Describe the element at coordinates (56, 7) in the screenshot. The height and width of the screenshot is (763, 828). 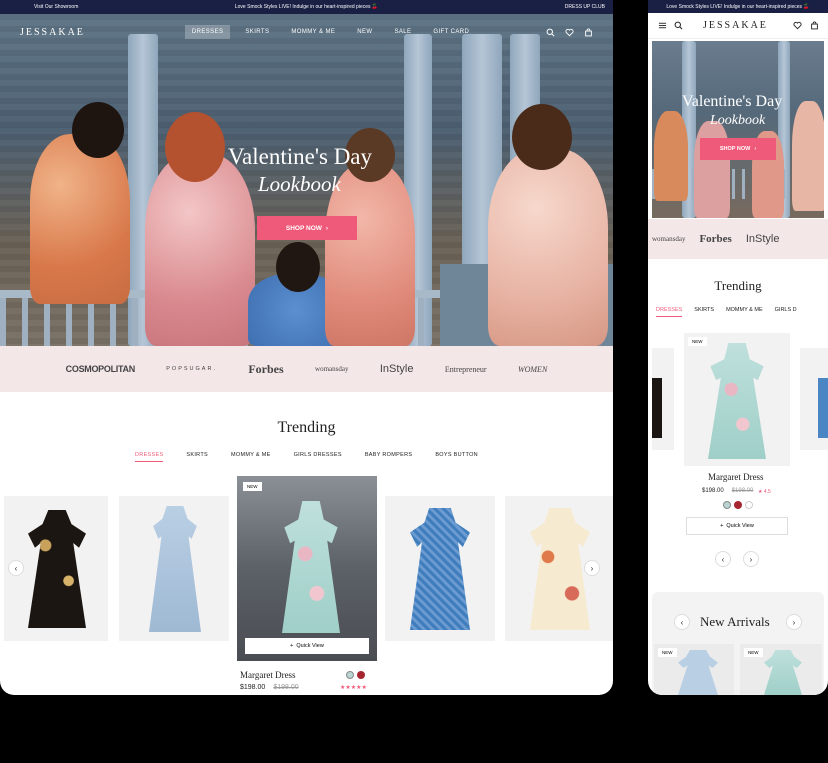
I see `showroom-link: Visit Our Showroom` at that location.